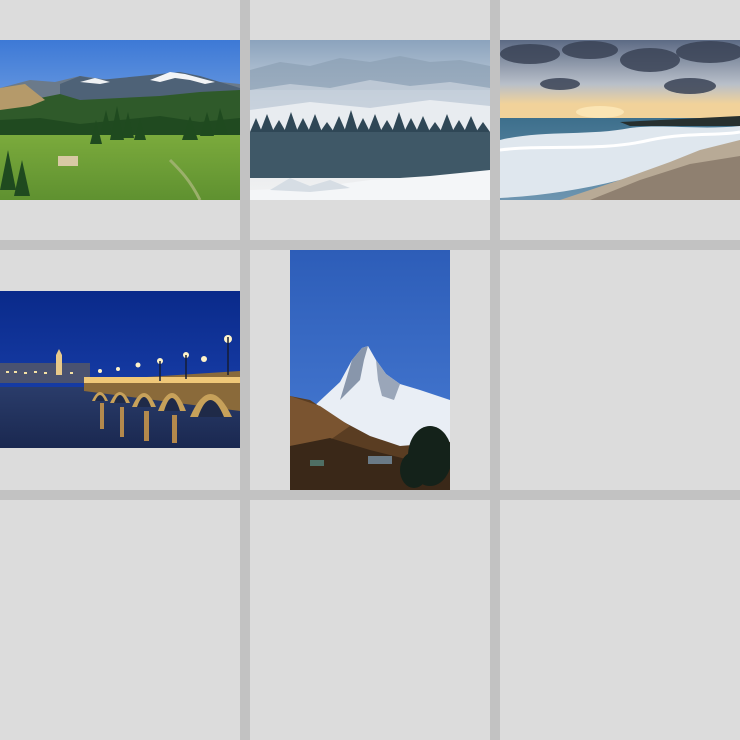 The image size is (740, 740). I want to click on mountain-meadow-image, so click(120, 120).